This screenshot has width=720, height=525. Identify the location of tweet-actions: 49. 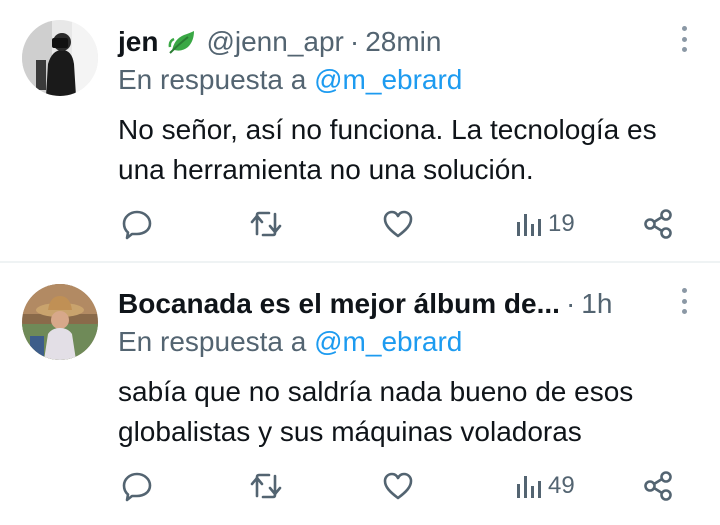
(360, 486).